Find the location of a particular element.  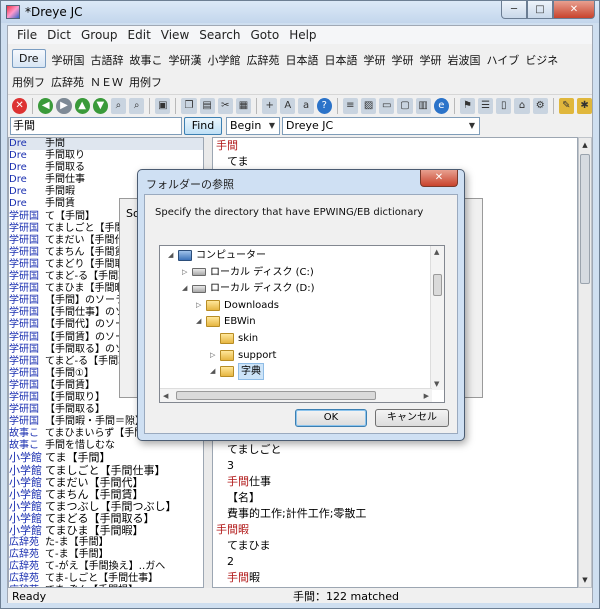

menu-search: Search is located at coordinates (219, 35).